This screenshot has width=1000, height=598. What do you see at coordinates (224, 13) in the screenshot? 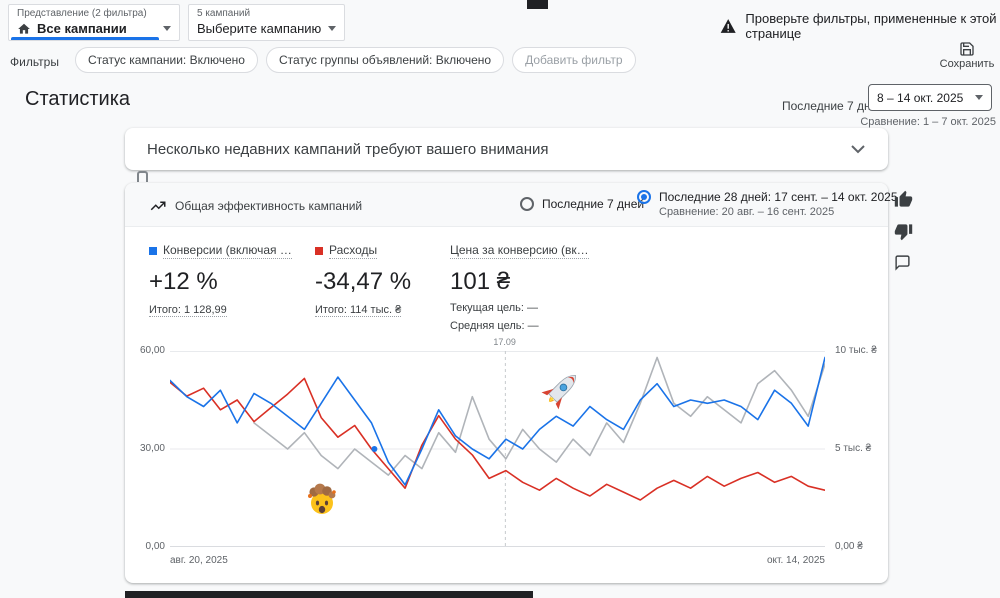
I see `campaign-selector-label: 5 кампаний` at bounding box center [224, 13].